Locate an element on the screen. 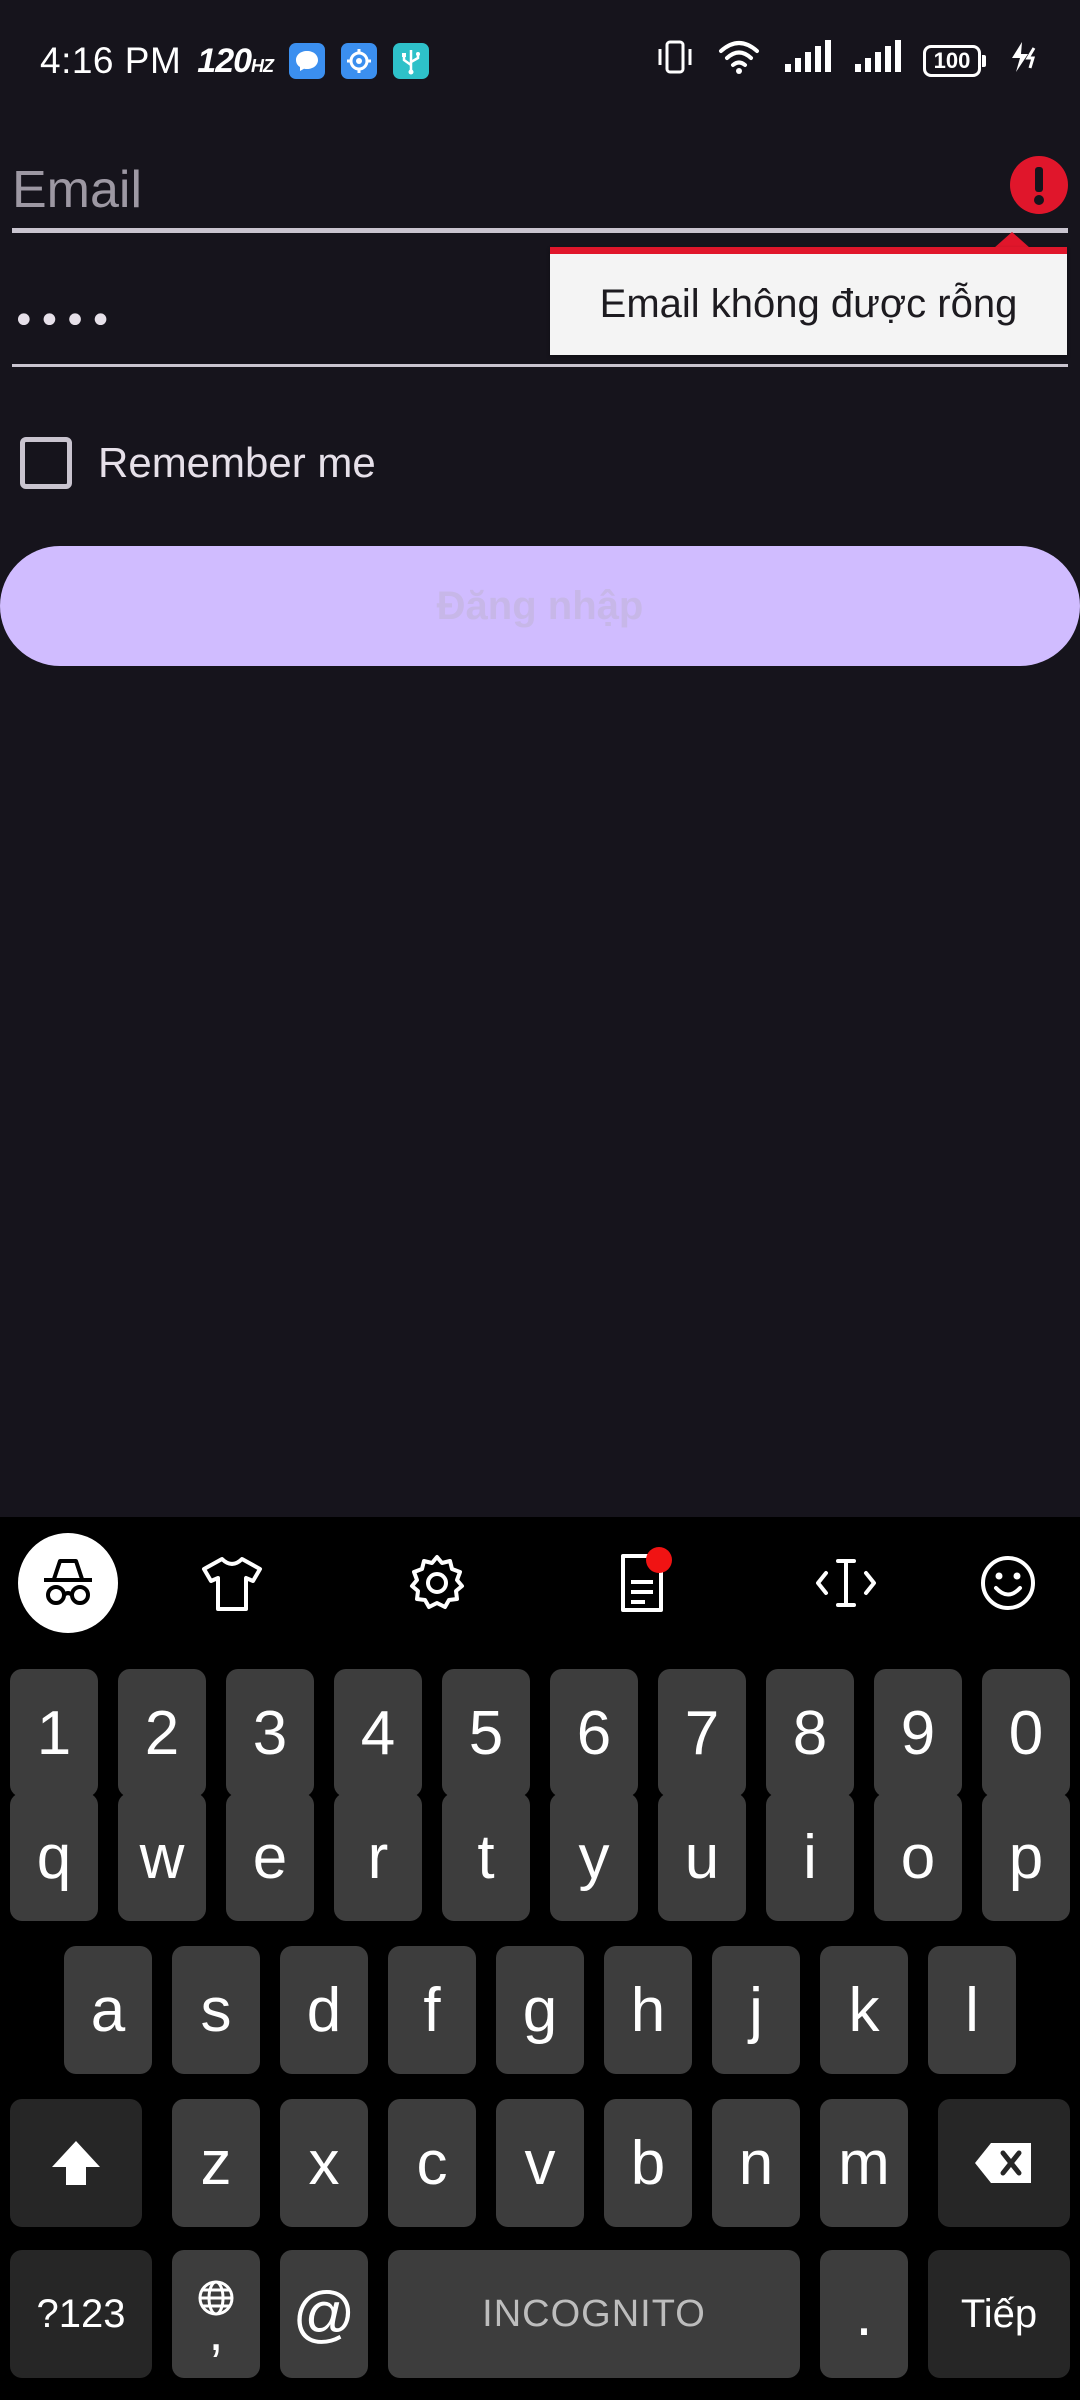 Image resolution: width=1080 pixels, height=2400 pixels. emoji-icon is located at coordinates (1008, 1583).